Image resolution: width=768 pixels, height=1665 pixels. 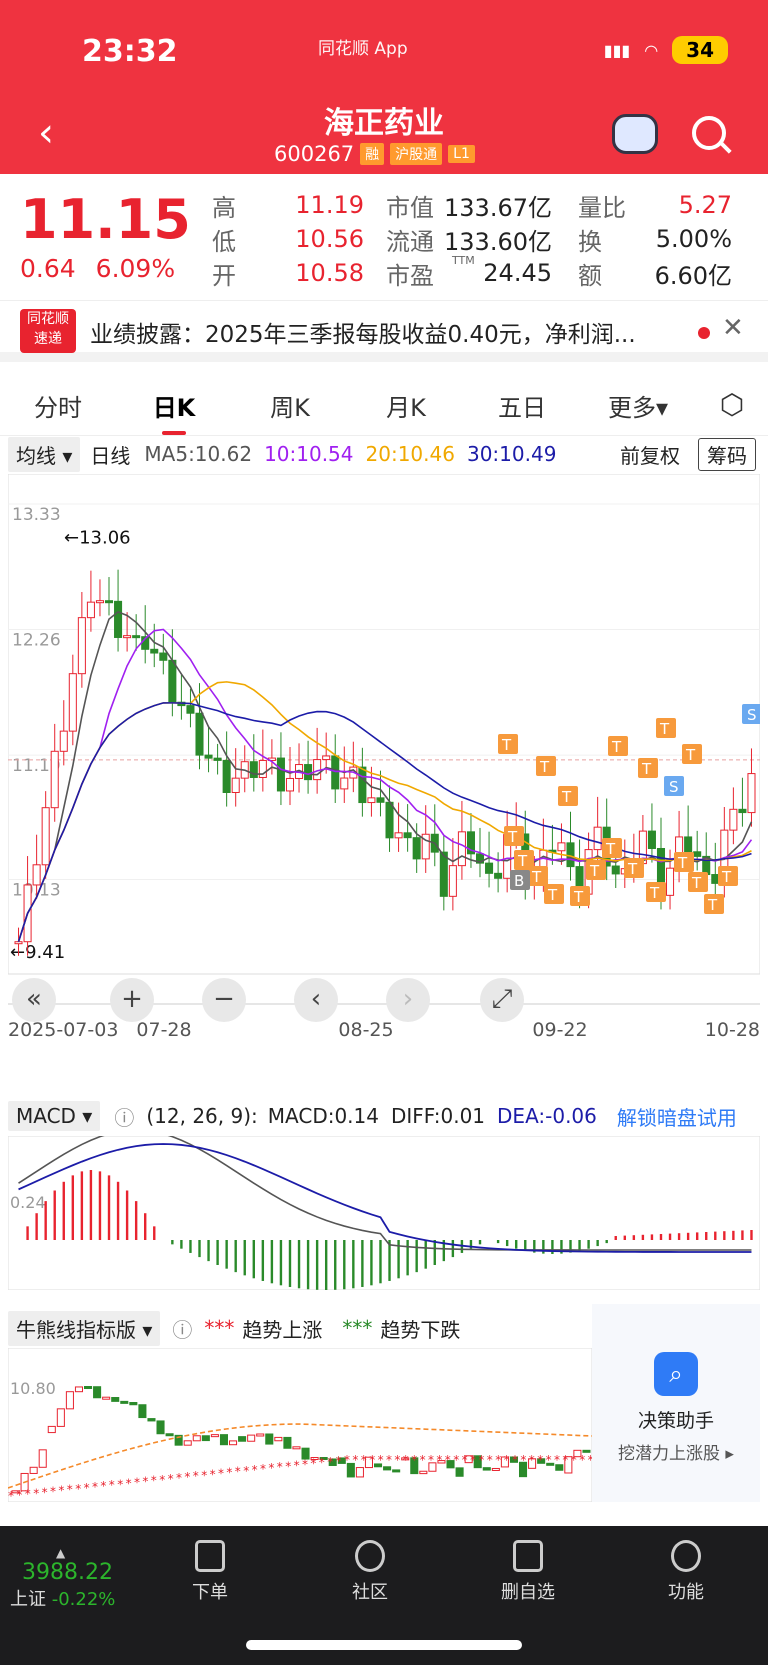 I want to click on assist-sub: 挖潜力上涨股 ▸, so click(x=676, y=1454).